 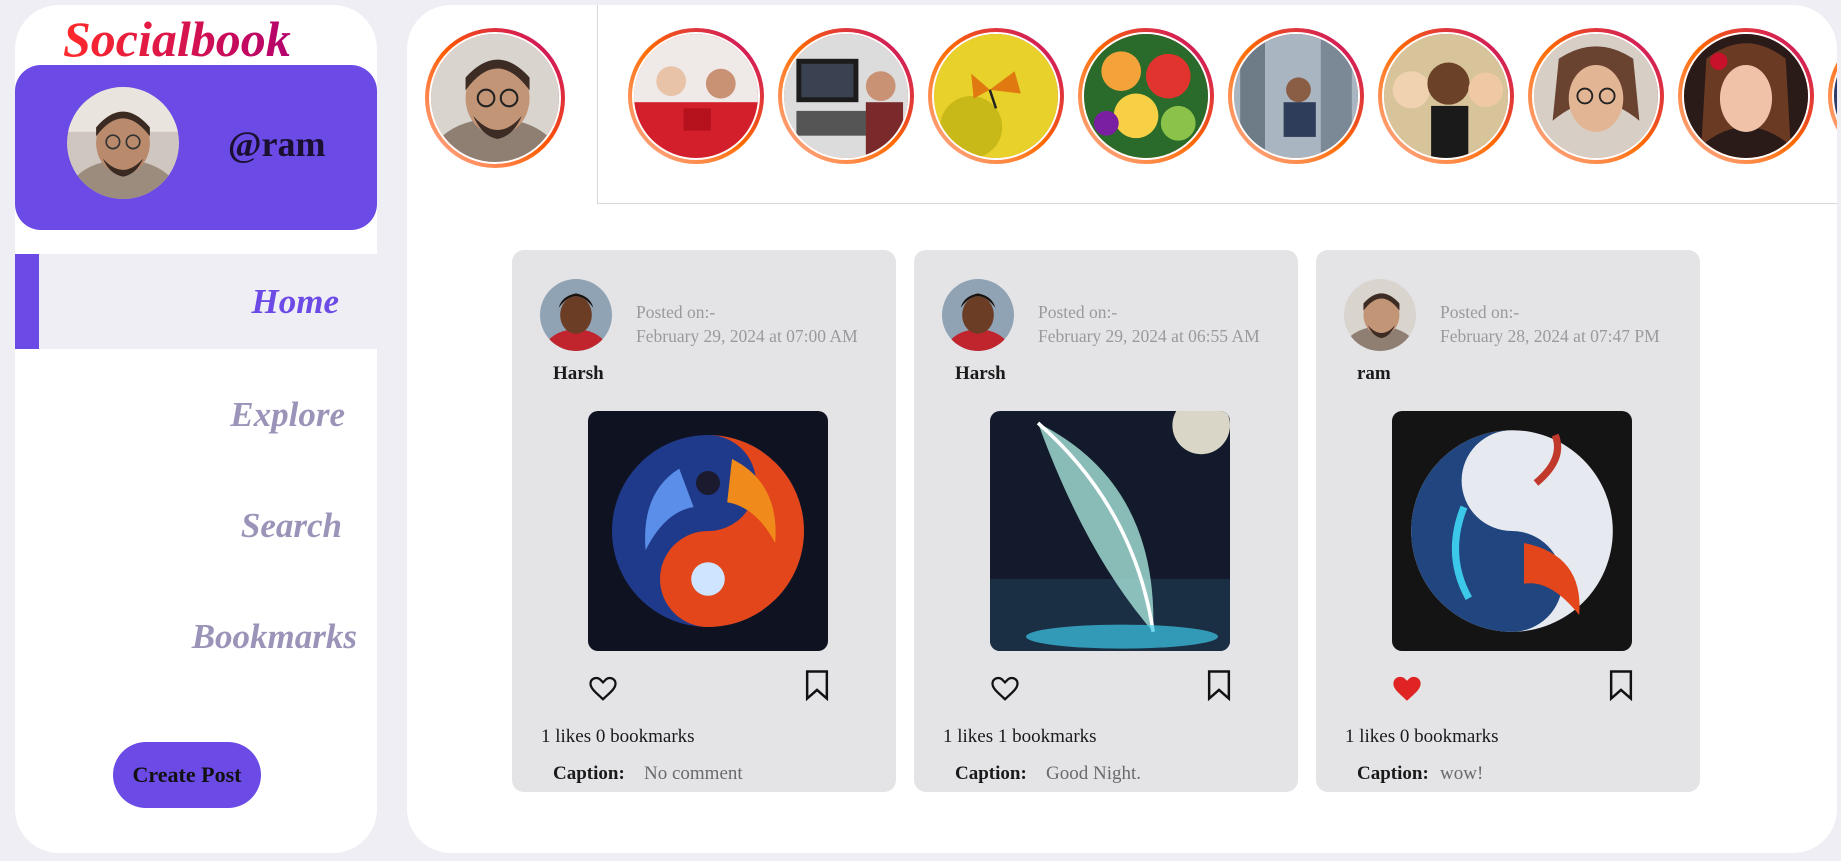 What do you see at coordinates (1407, 688) in the screenshot?
I see `heart-icon-filled` at bounding box center [1407, 688].